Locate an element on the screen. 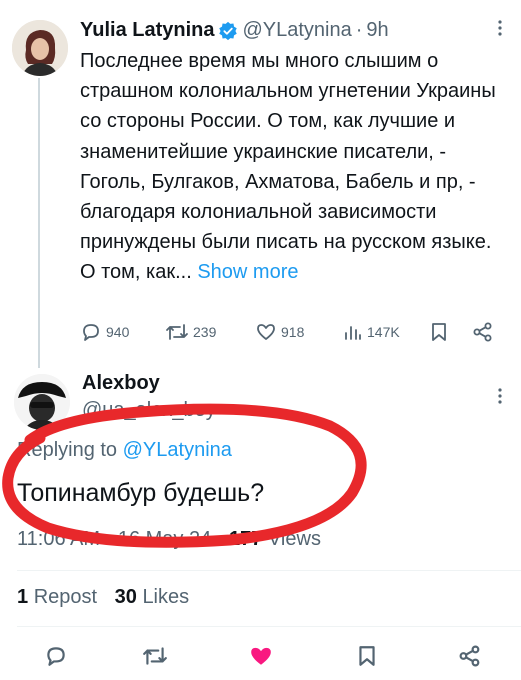  views-button: 147K is located at coordinates (371, 332).